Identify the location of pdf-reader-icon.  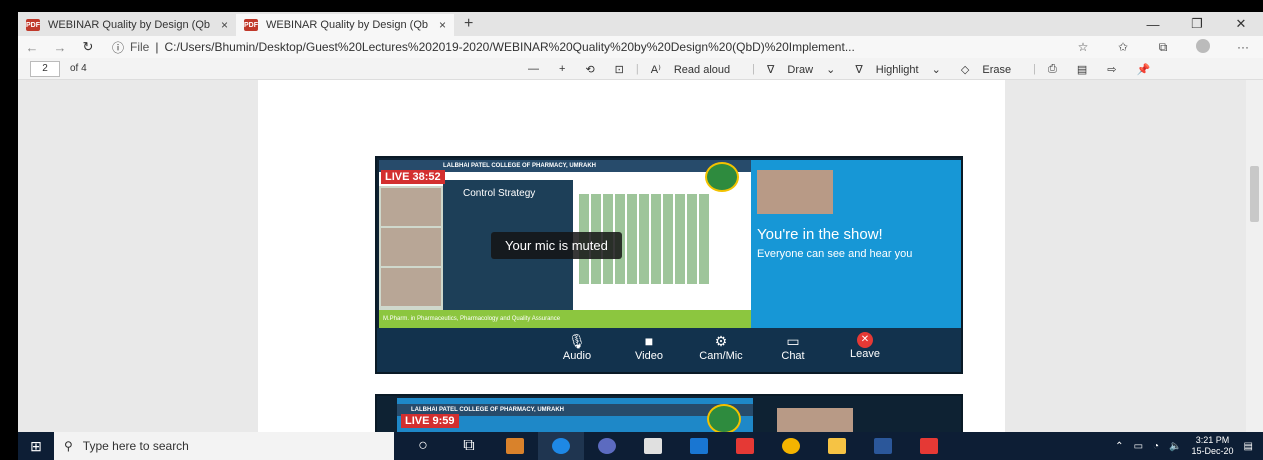
(929, 446).